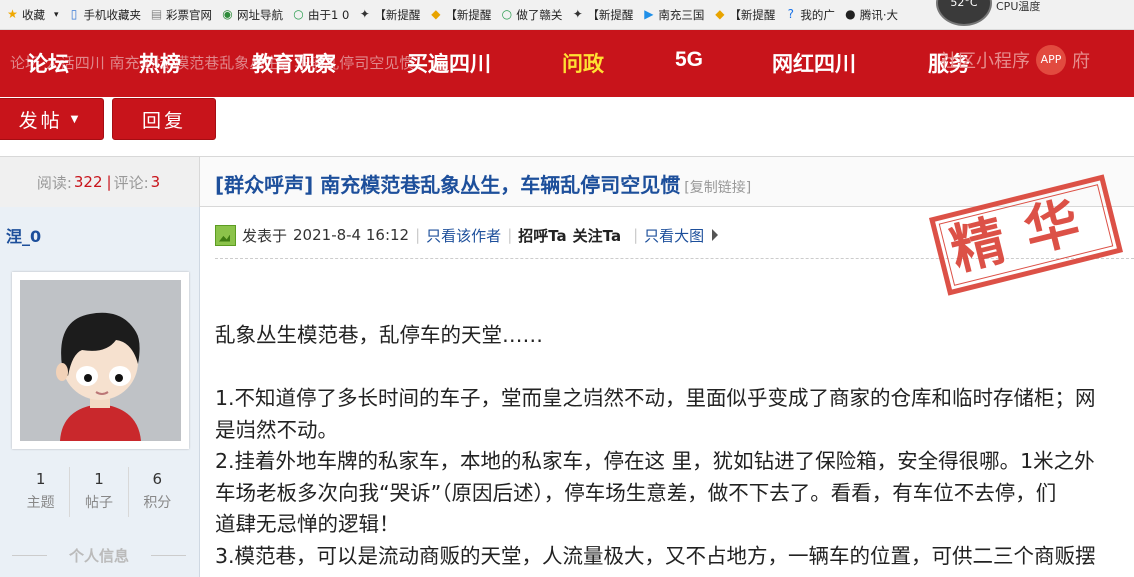  Describe the element at coordinates (99, 555) in the screenshot. I see `profile-heading: 个人信息` at that location.